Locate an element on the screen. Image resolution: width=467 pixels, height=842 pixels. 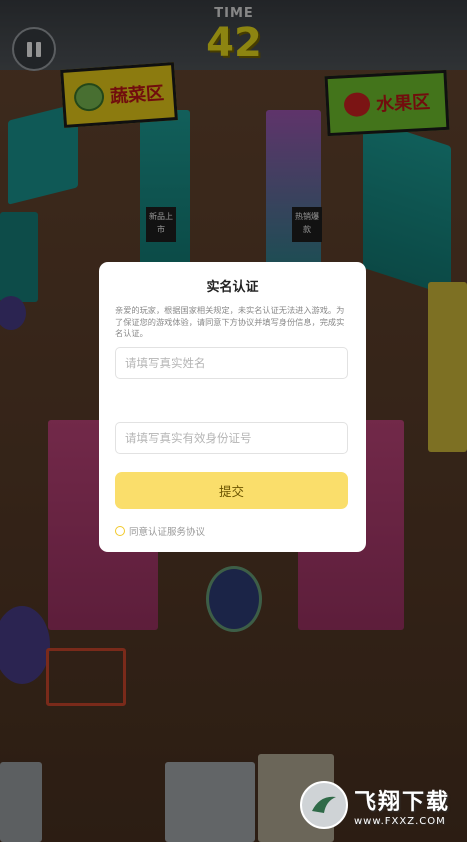
id-number-placeholder: 请填写真实有效身份证号 is located at coordinates (188, 438).